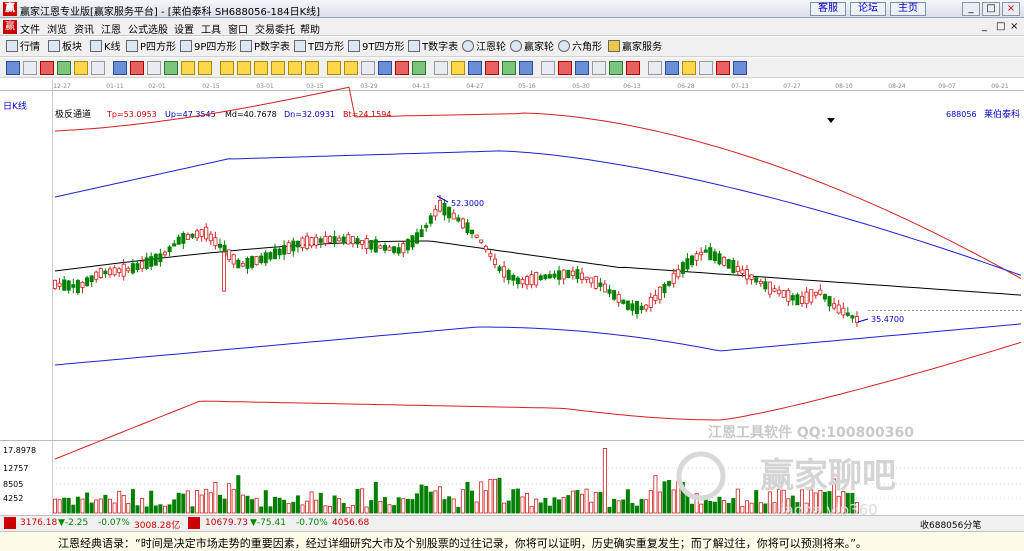  What do you see at coordinates (148, 28) in the screenshot?
I see `menu-formula-select: 公式选股` at bounding box center [148, 28].